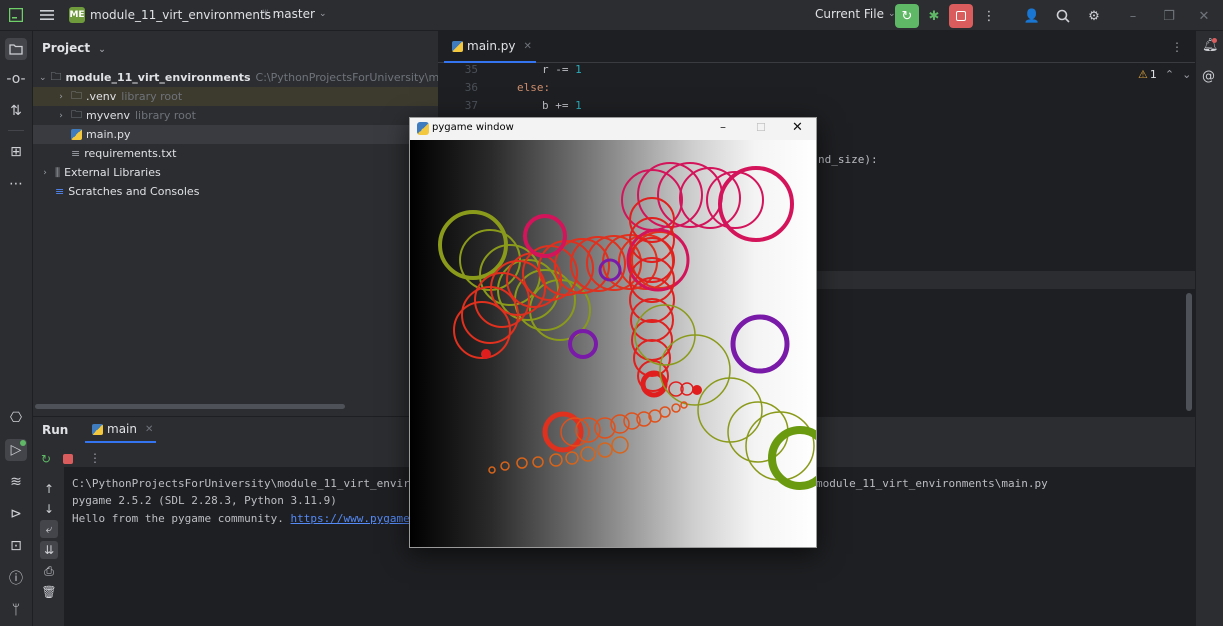  What do you see at coordinates (49, 592) in the screenshot?
I see `trash-icon: 🗑︎` at bounding box center [49, 592].